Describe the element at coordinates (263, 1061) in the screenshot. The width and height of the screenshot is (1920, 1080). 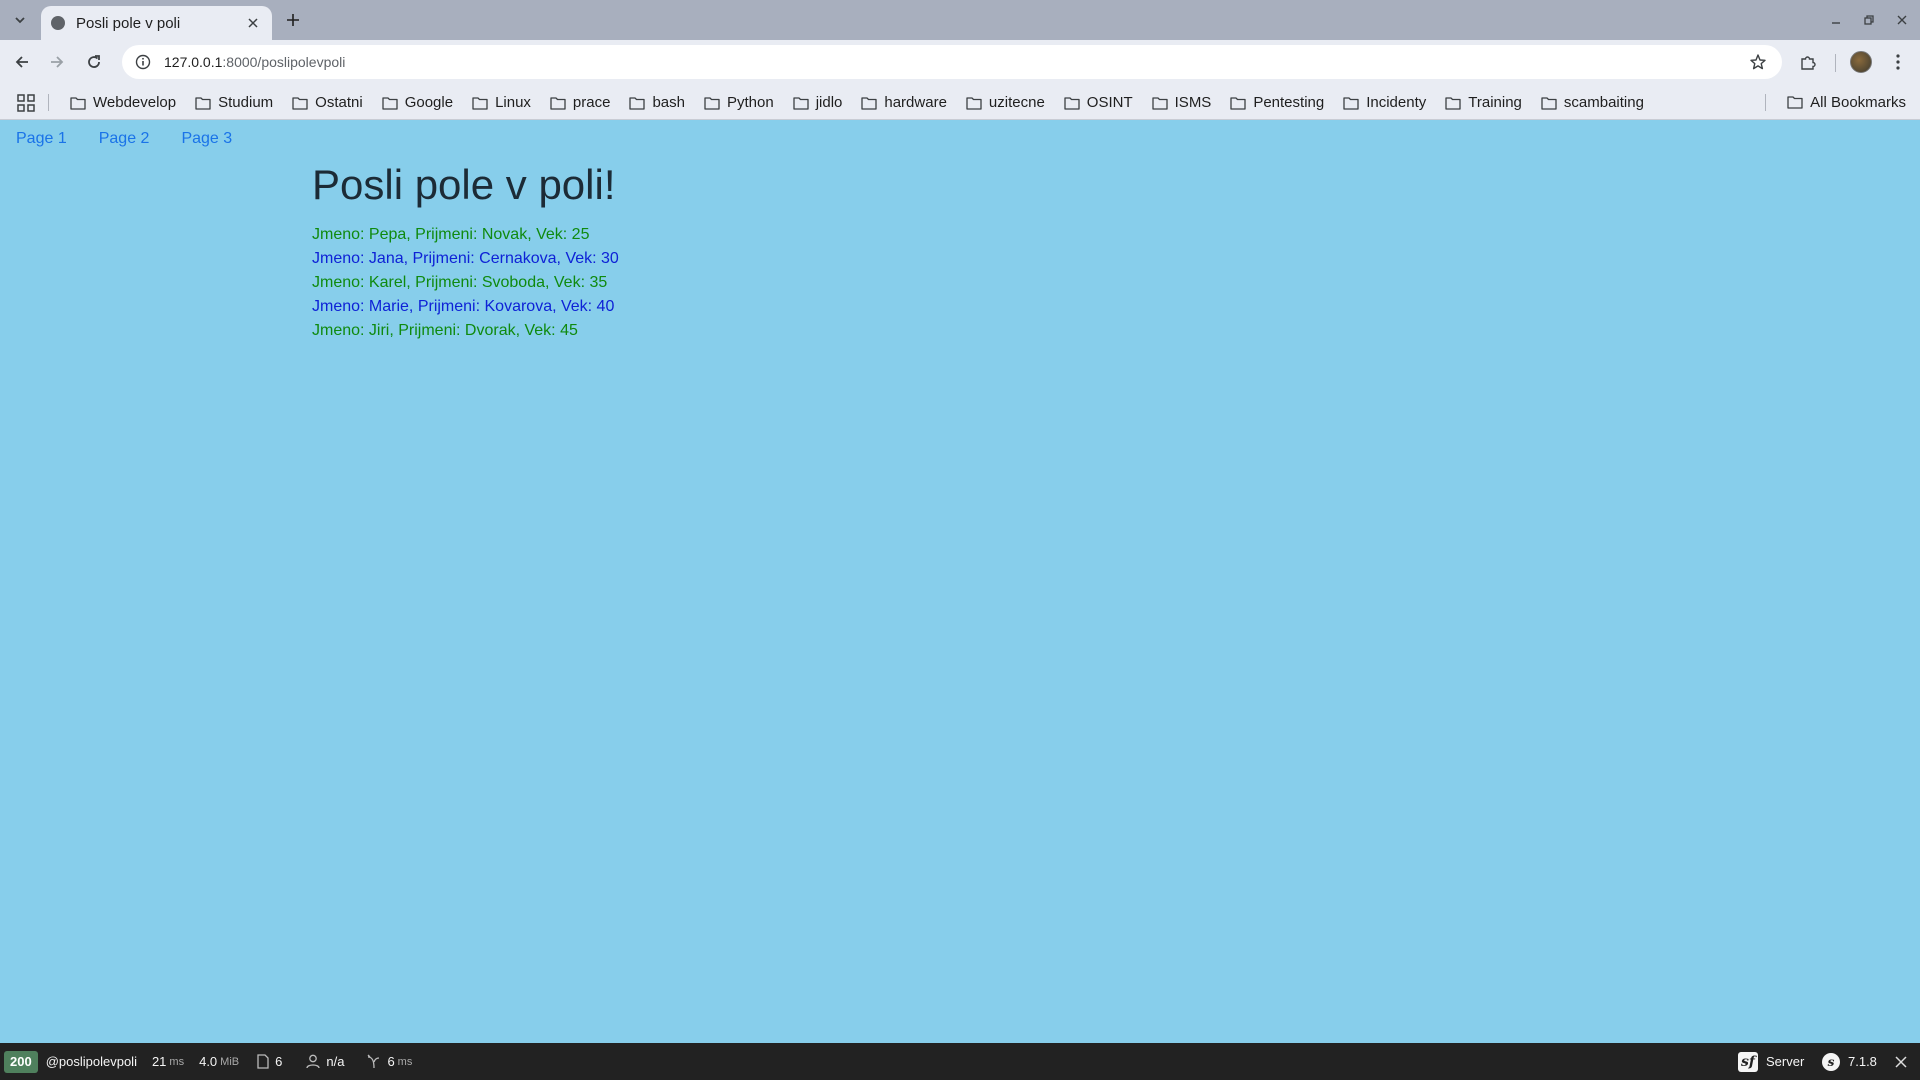
I see `file-icon` at that location.